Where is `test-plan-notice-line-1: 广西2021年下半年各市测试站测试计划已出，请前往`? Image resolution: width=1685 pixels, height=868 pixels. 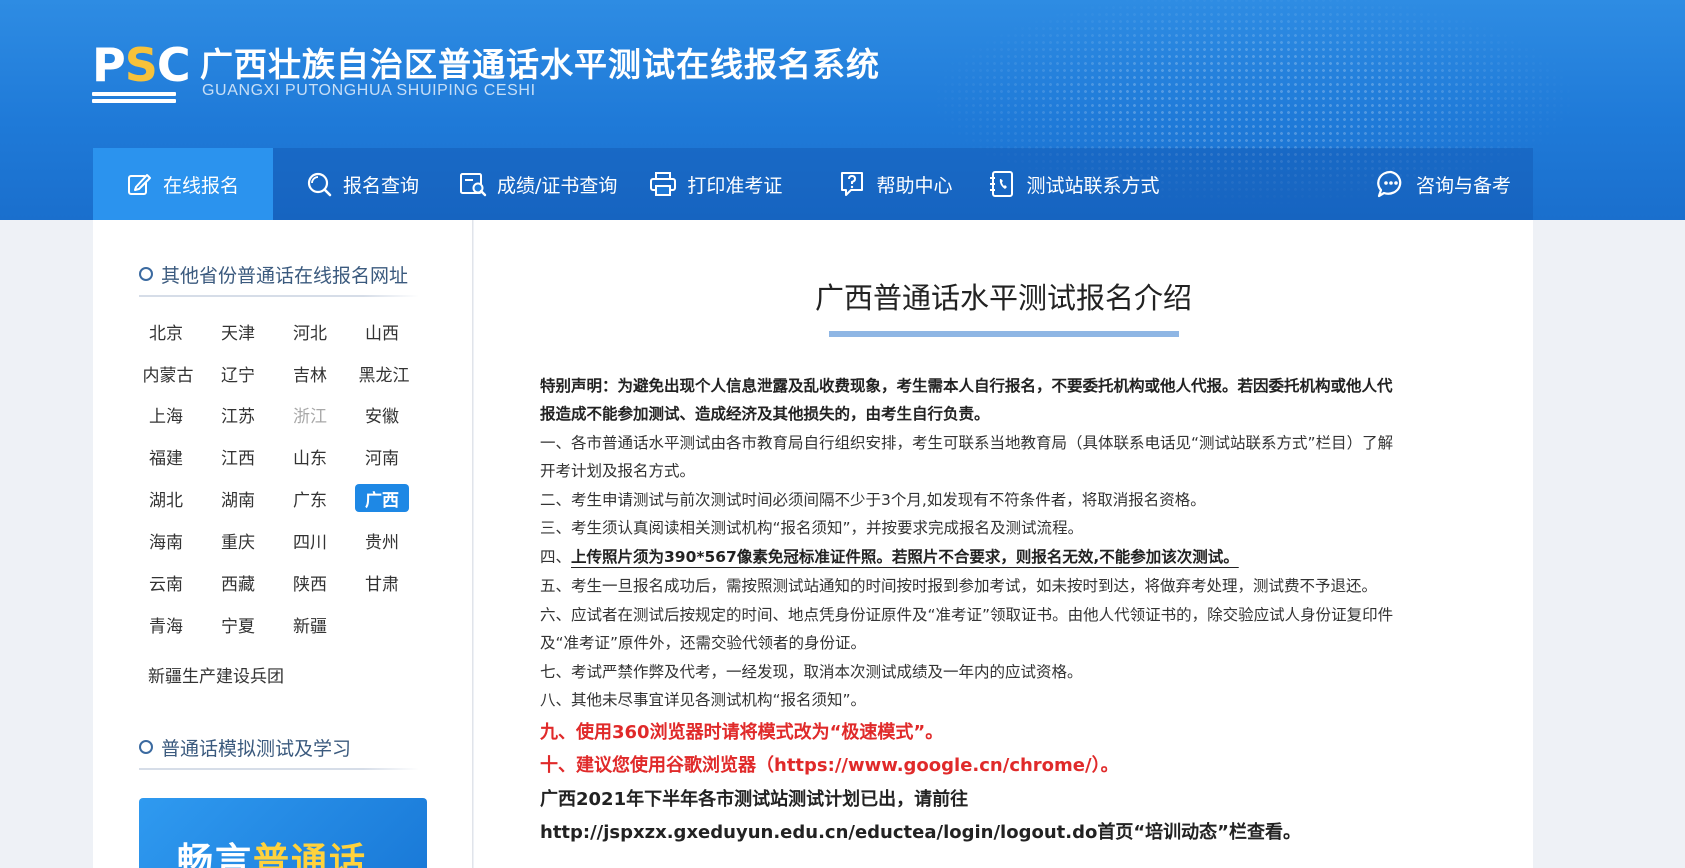
test-plan-notice-line-1: 广西2021年下半年各市测试站测试计划已出，请前往 is located at coordinates (754, 799).